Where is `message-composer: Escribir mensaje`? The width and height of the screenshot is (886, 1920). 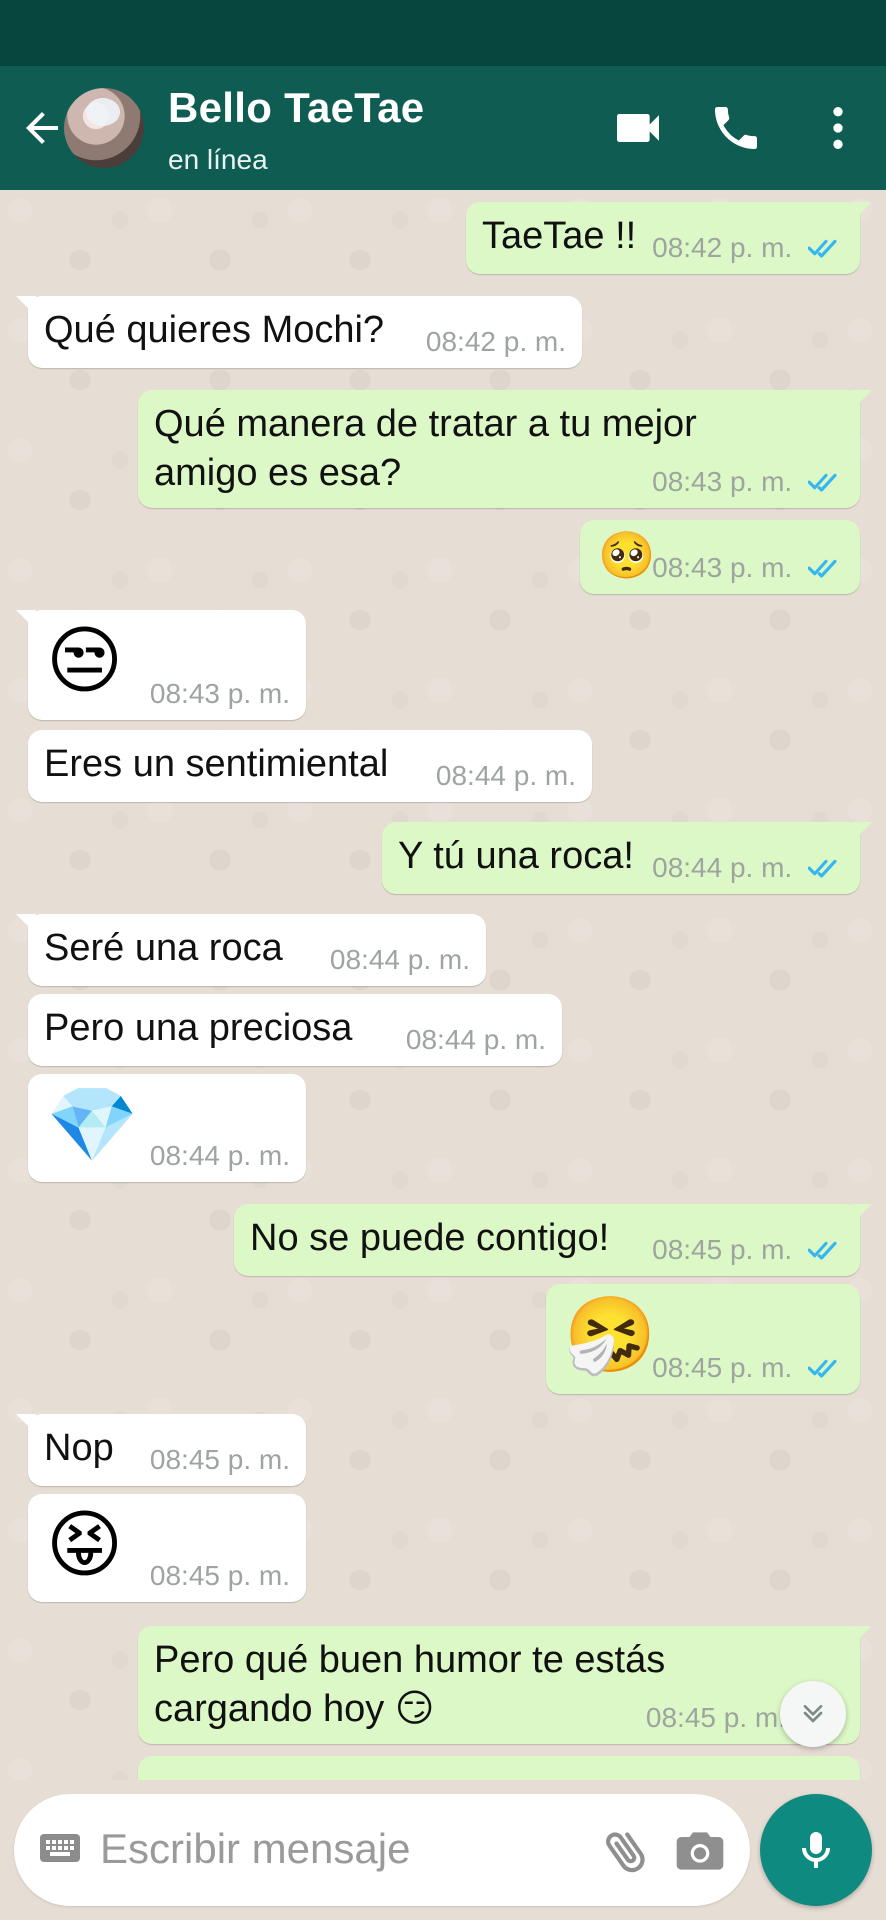 message-composer: Escribir mensaje is located at coordinates (382, 1850).